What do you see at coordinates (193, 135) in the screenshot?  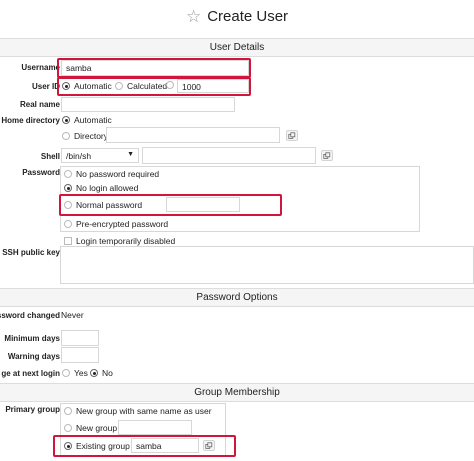 I see `homedir-field` at bounding box center [193, 135].